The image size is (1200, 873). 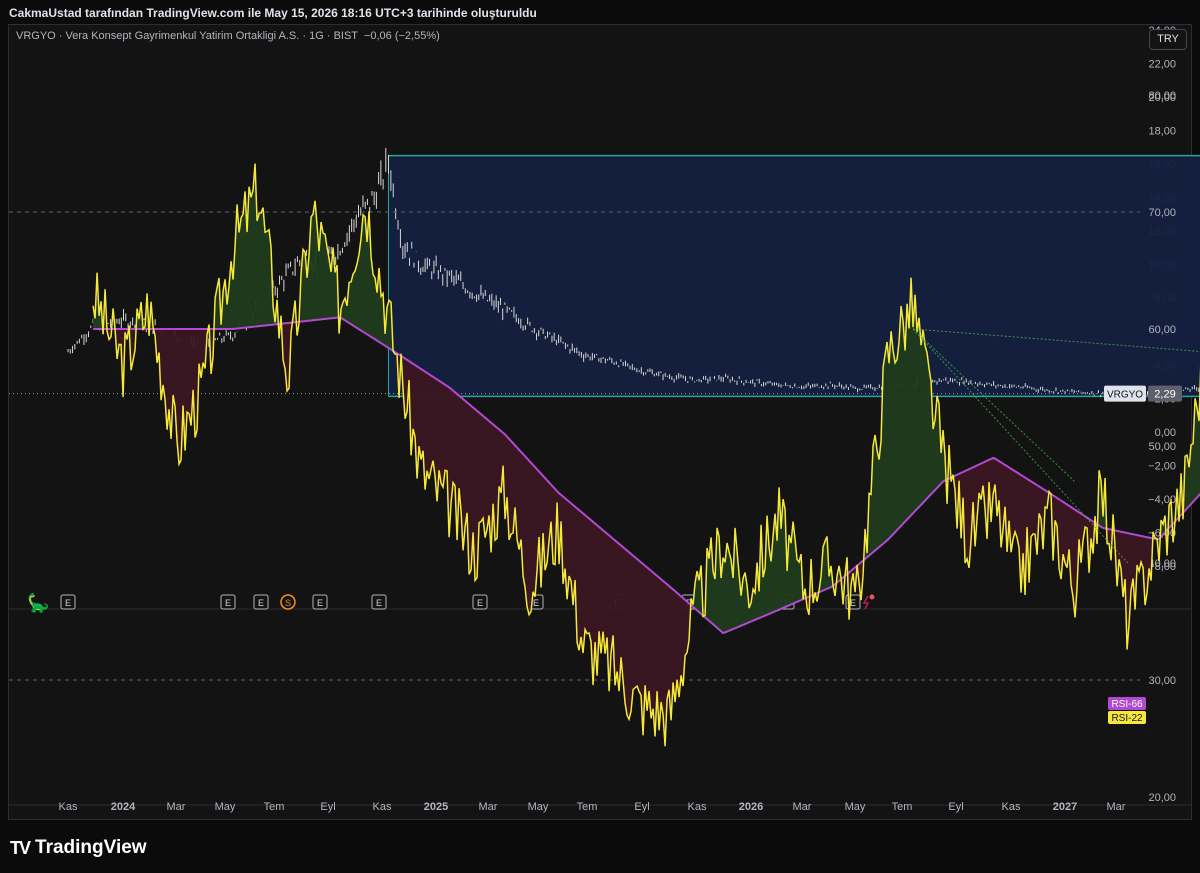 What do you see at coordinates (91, 847) in the screenshot?
I see `tradingview-wordmark: TradingView` at bounding box center [91, 847].